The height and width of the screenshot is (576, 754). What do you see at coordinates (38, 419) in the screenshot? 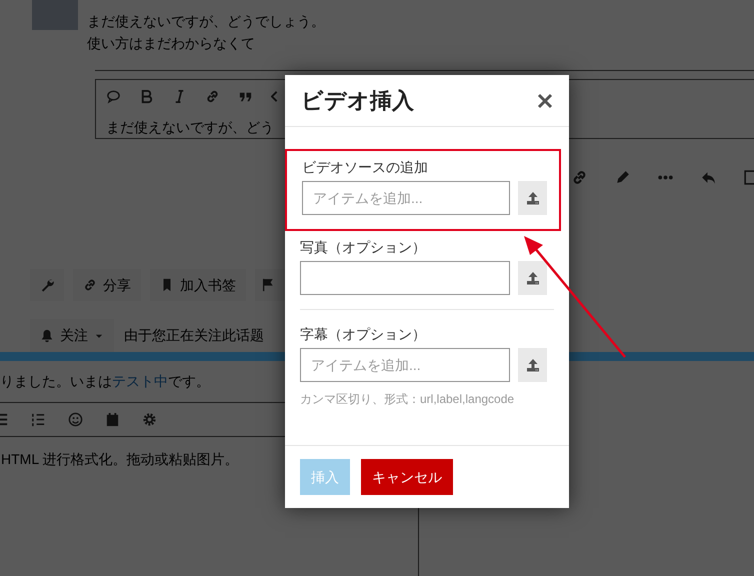
I see `numbered-list-icon` at bounding box center [38, 419].